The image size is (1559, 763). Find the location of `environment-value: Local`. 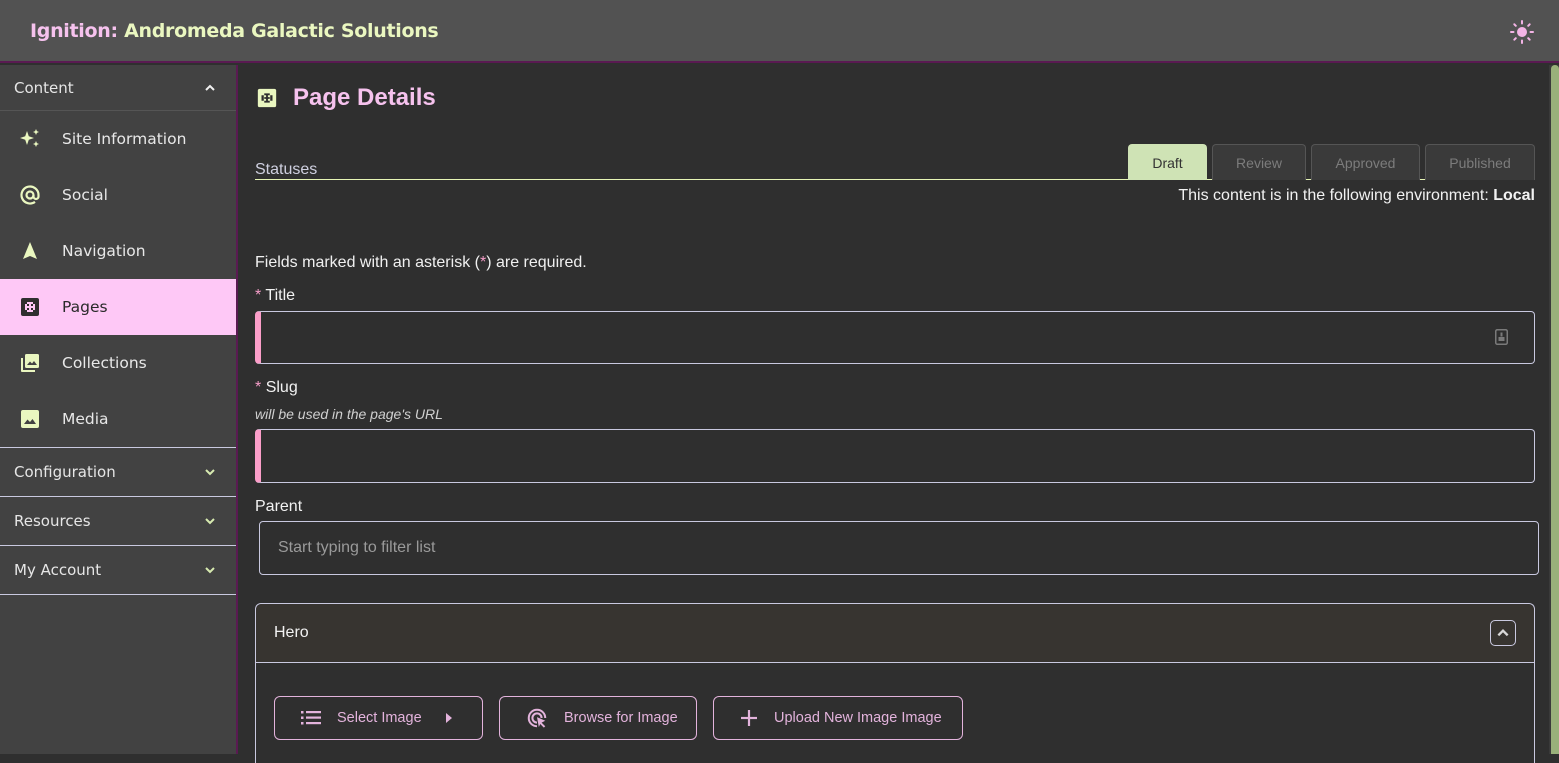

environment-value: Local is located at coordinates (1514, 195).